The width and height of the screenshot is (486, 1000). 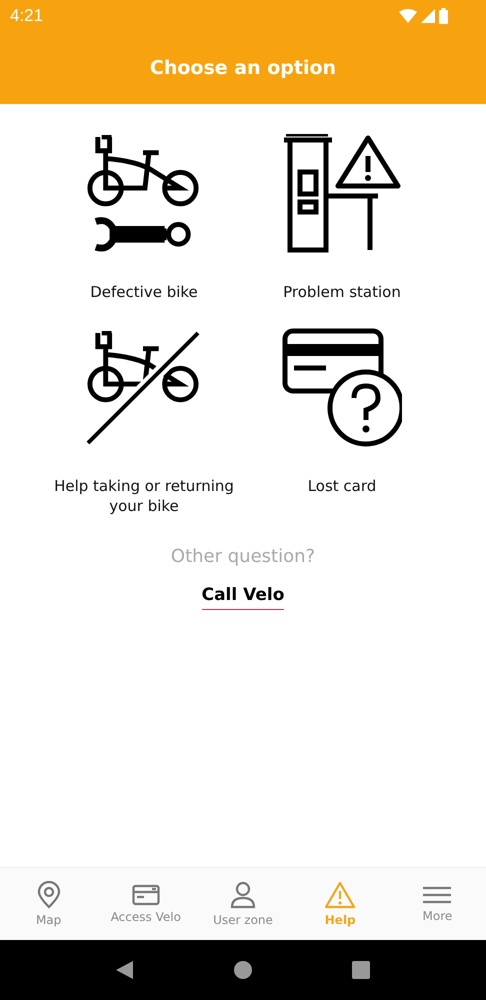 What do you see at coordinates (243, 597) in the screenshot?
I see `call-link: Call Velo` at bounding box center [243, 597].